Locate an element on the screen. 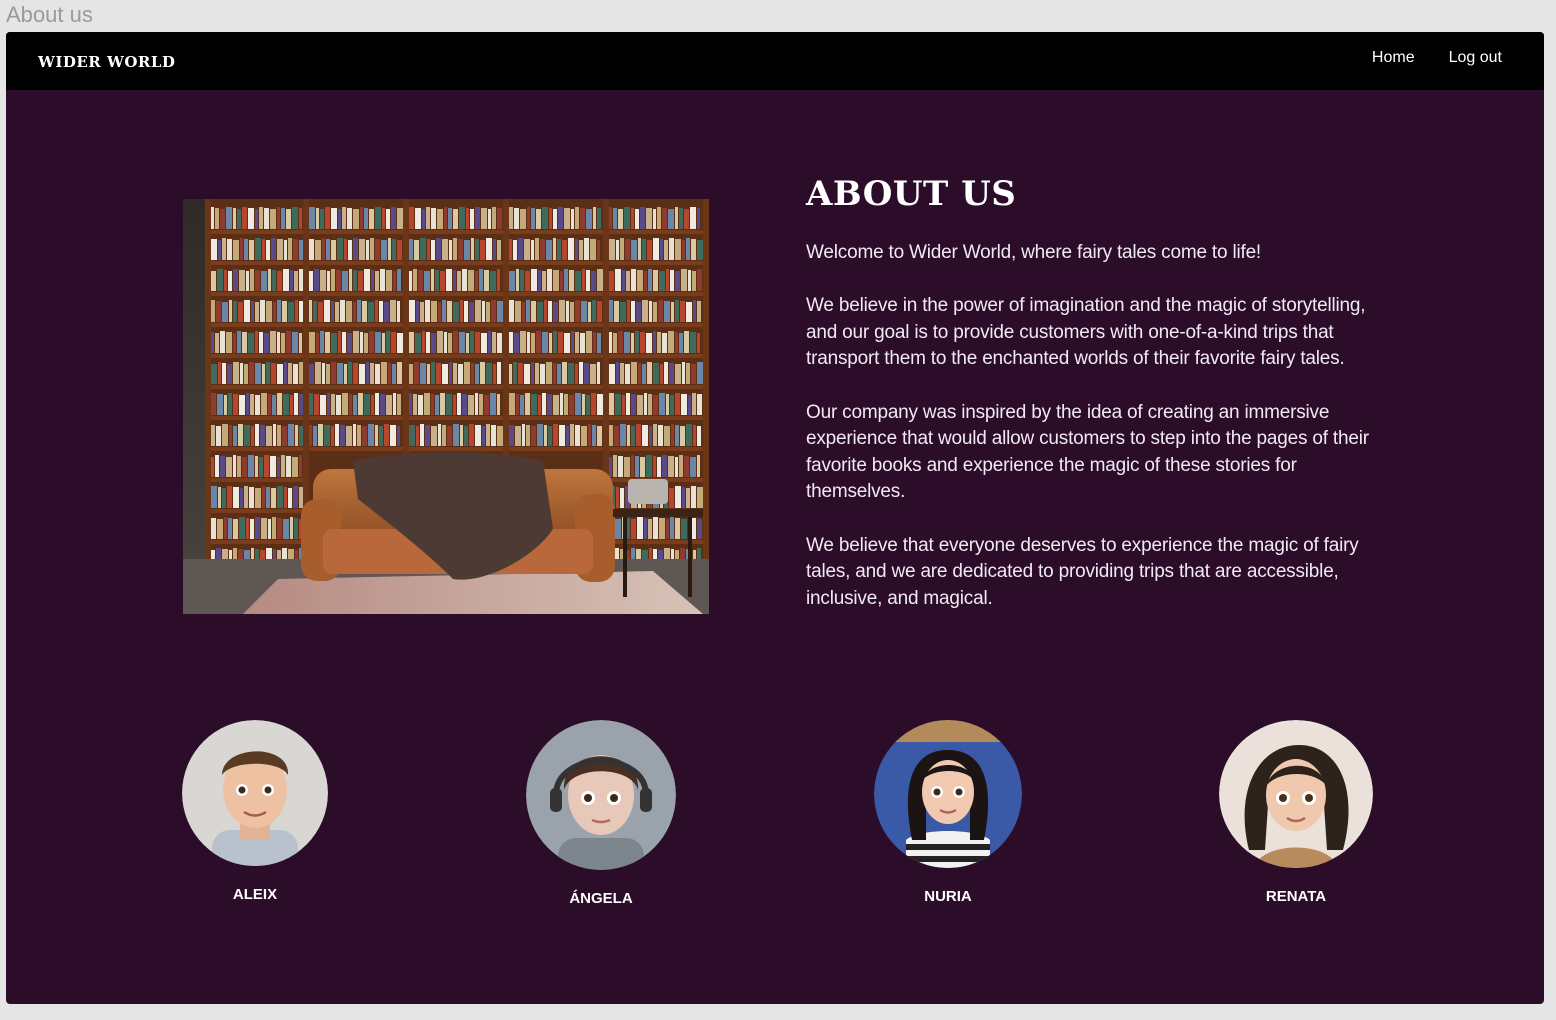 This screenshot has width=1556, height=1020. about-title: ABOUT US is located at coordinates (911, 194).